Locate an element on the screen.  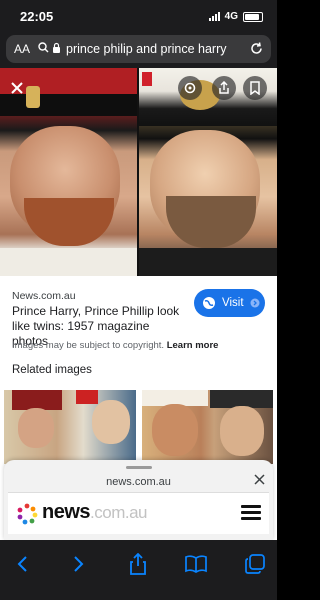
visit-label: Visit is located at coordinates (233, 303).